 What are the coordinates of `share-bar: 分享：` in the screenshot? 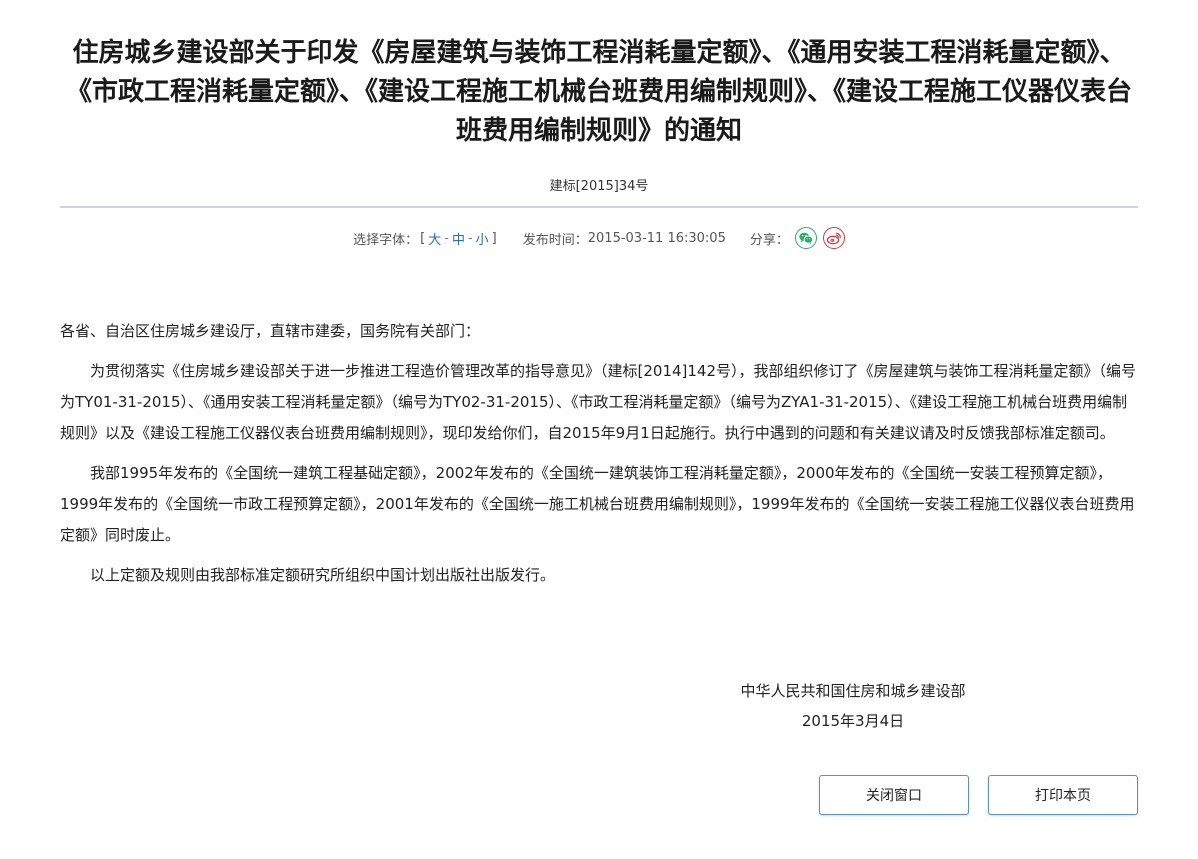 It's located at (797, 238).